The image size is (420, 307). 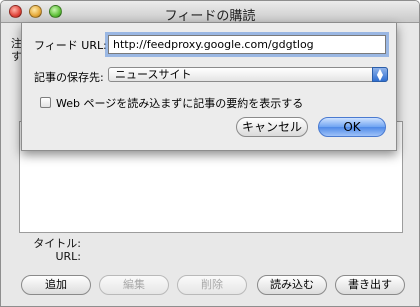 What do you see at coordinates (248, 74) in the screenshot?
I see `folder-select: ニュースサイト ▲ ▼` at bounding box center [248, 74].